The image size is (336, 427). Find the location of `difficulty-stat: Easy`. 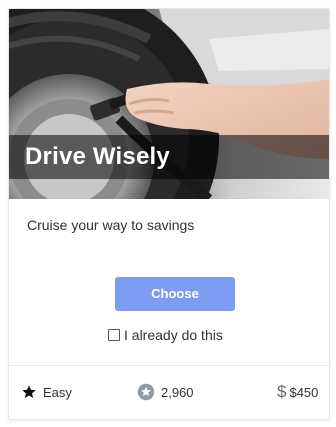

difficulty-stat: Easy is located at coordinates (46, 392).